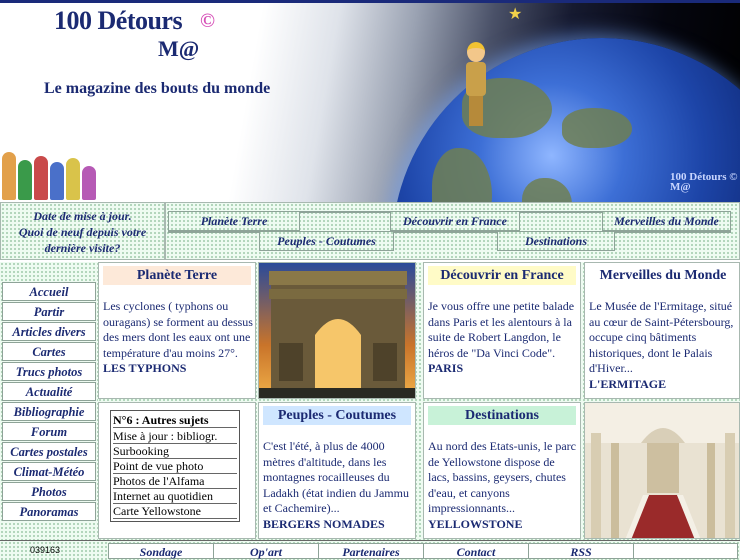  What do you see at coordinates (49, 491) in the screenshot?
I see `menu-item-photos: Photos` at bounding box center [49, 491].